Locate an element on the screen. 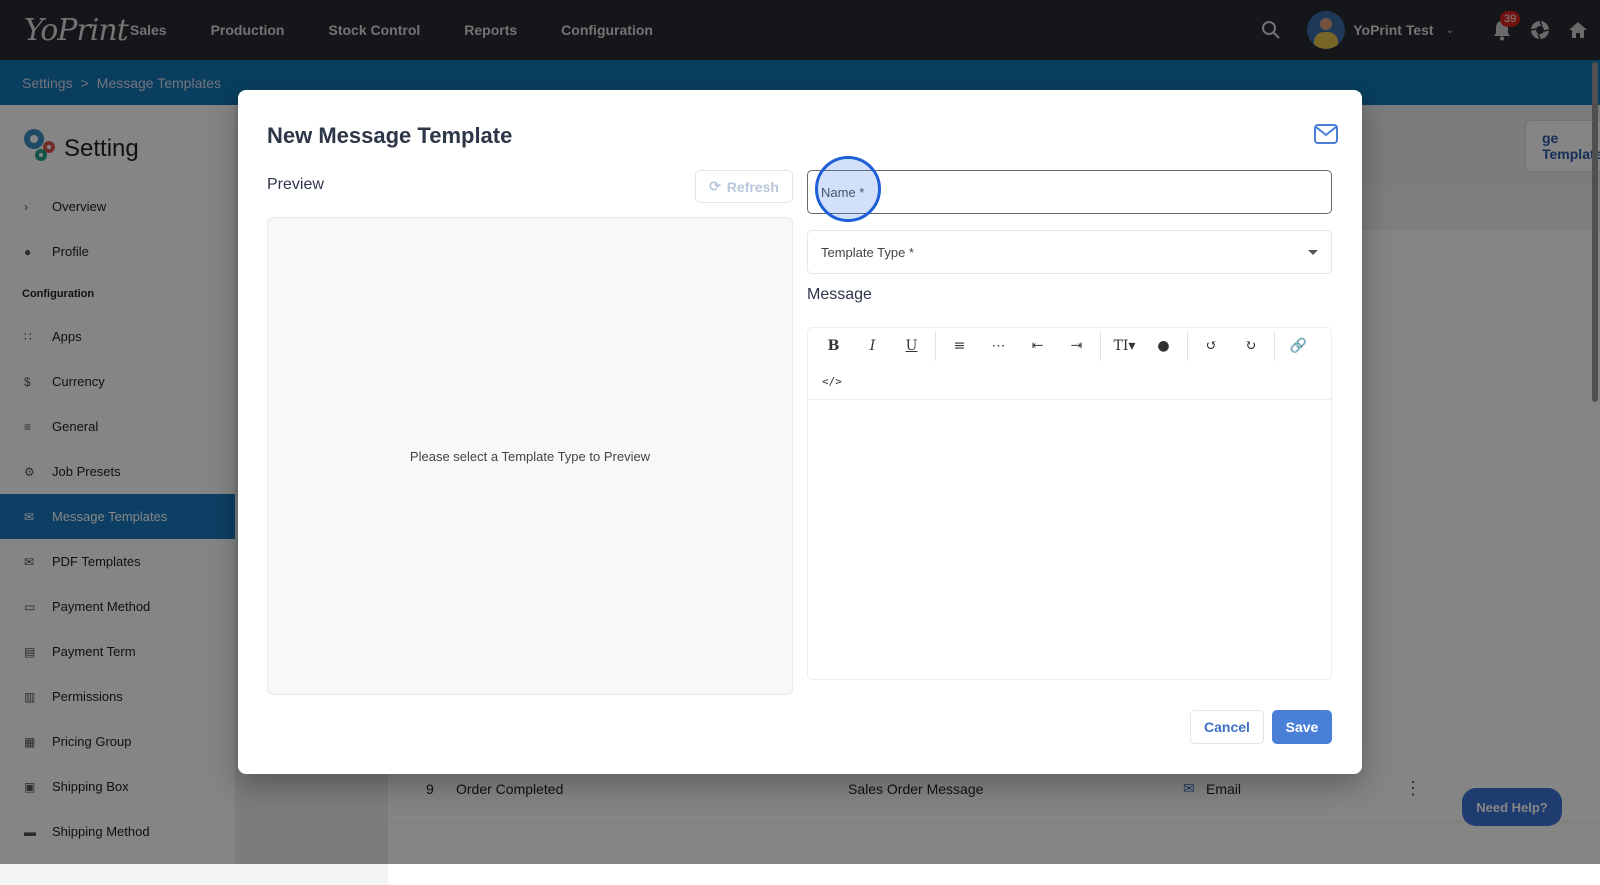 The width and height of the screenshot is (1600, 885). ordered-list-icon: ≡ is located at coordinates (959, 346).